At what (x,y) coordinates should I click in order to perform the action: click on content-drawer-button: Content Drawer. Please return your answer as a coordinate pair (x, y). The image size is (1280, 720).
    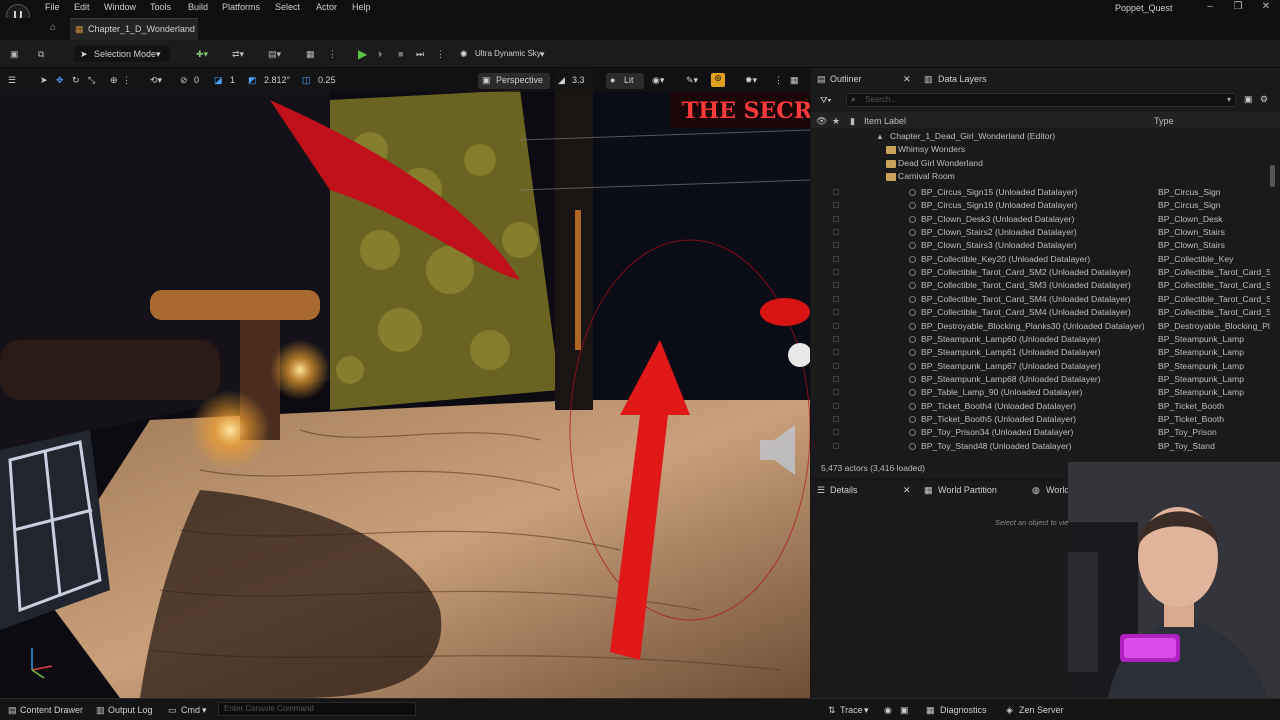
    Looking at the image, I should click on (51, 710).